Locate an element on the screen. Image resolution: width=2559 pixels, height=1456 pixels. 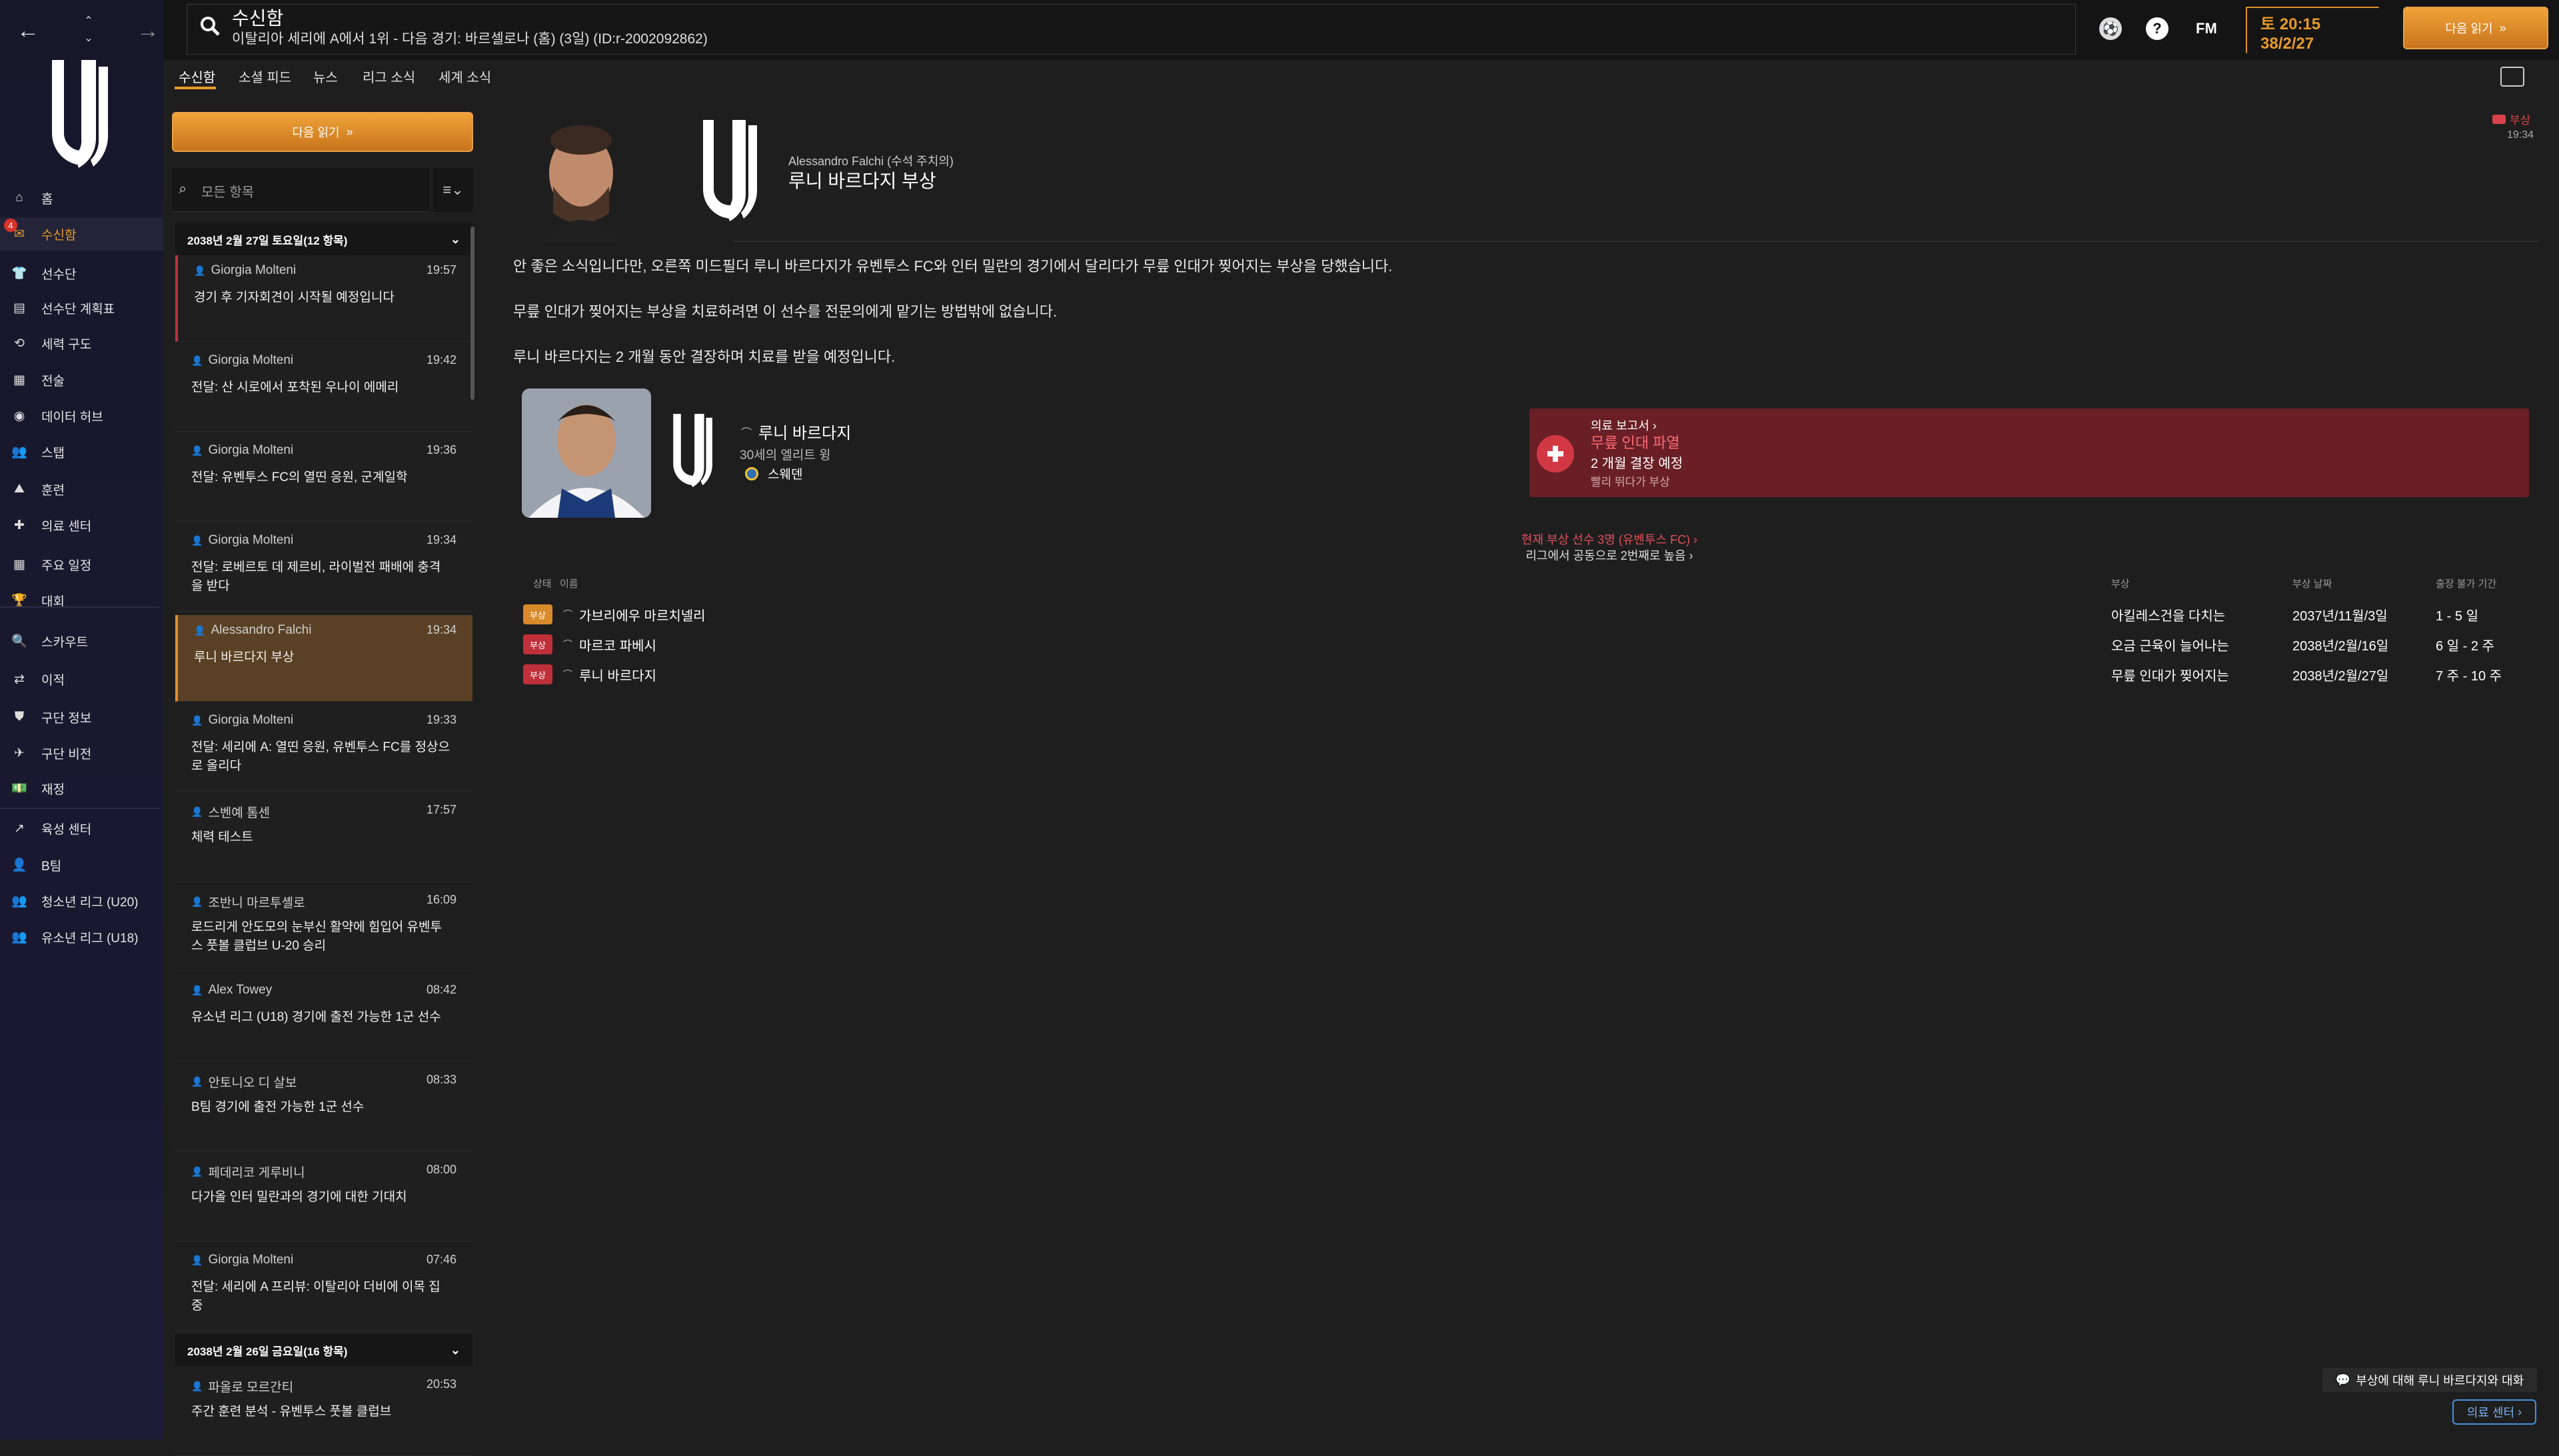
tab-2: 뉴스 is located at coordinates (325, 76).